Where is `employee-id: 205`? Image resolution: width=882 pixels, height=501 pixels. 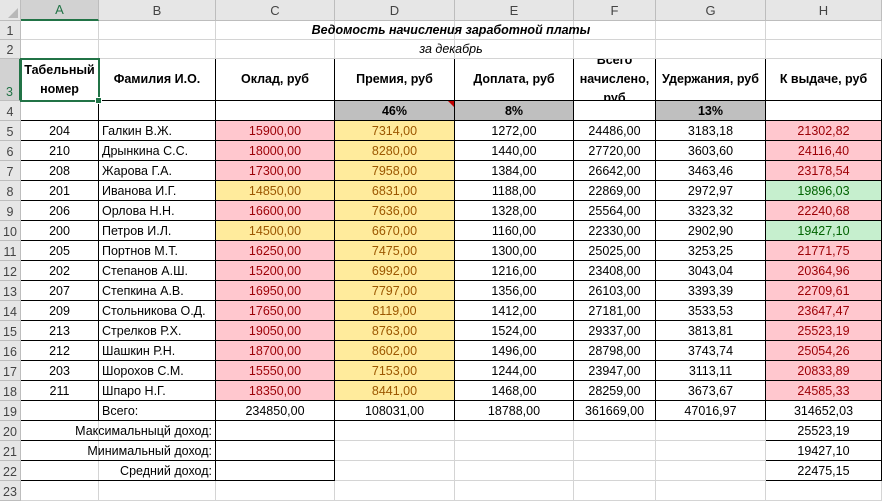 employee-id: 205 is located at coordinates (60, 251).